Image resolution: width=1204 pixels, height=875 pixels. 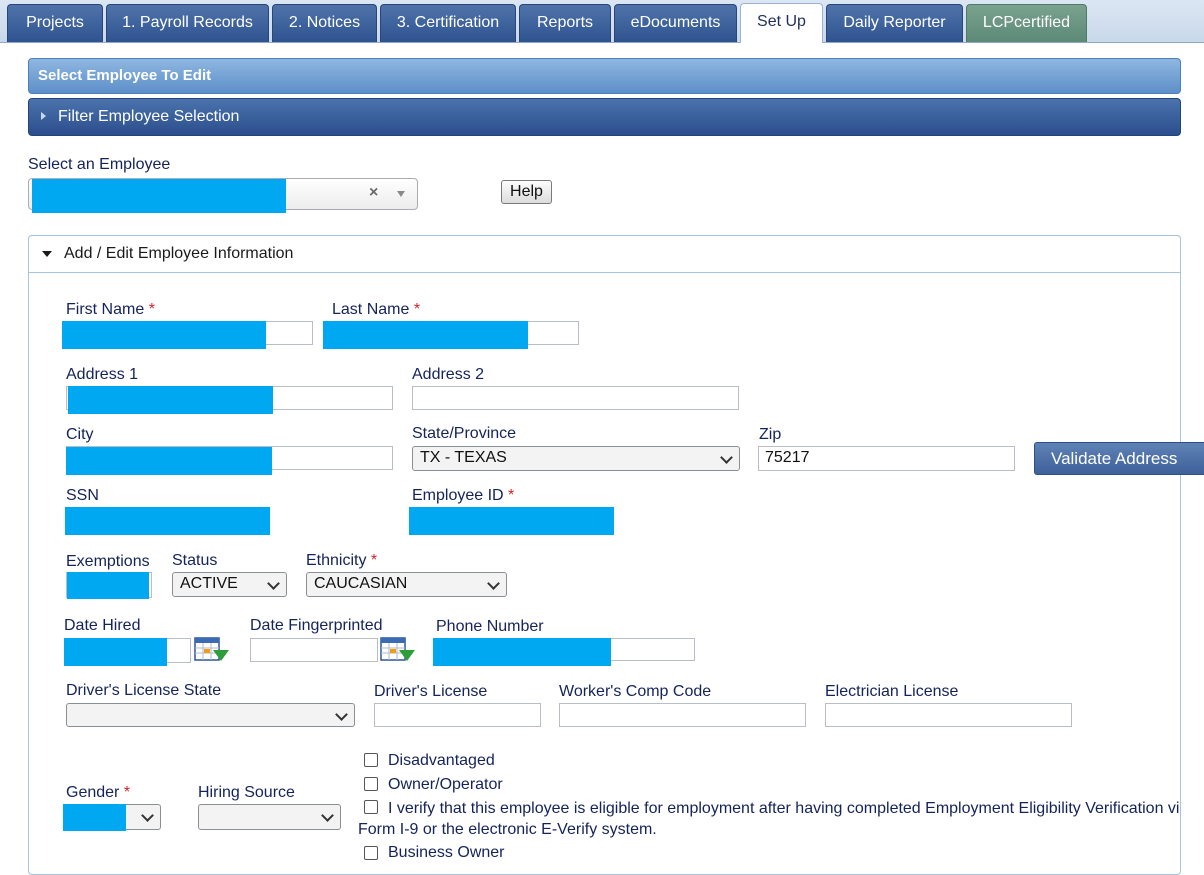 What do you see at coordinates (195, 560) in the screenshot?
I see `status-label: Status` at bounding box center [195, 560].